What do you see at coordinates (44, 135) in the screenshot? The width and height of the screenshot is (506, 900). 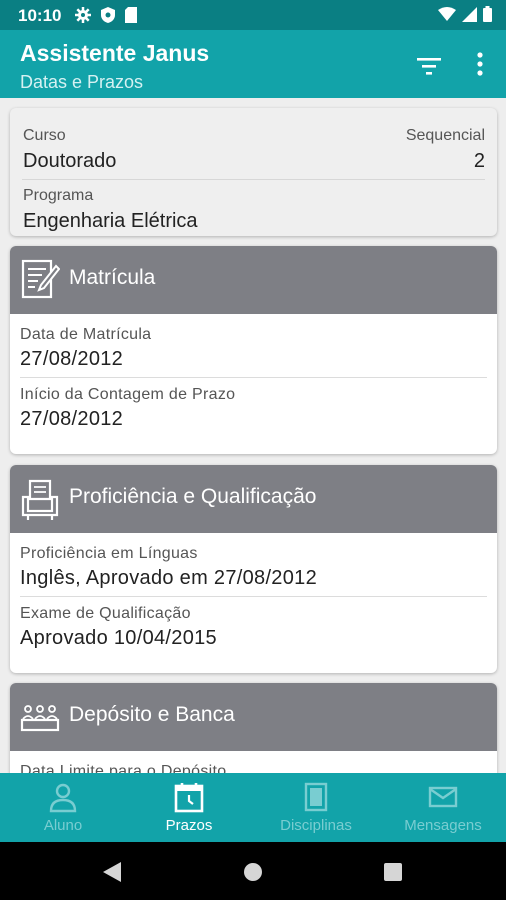 I see `curso-label: Curso` at bounding box center [44, 135].